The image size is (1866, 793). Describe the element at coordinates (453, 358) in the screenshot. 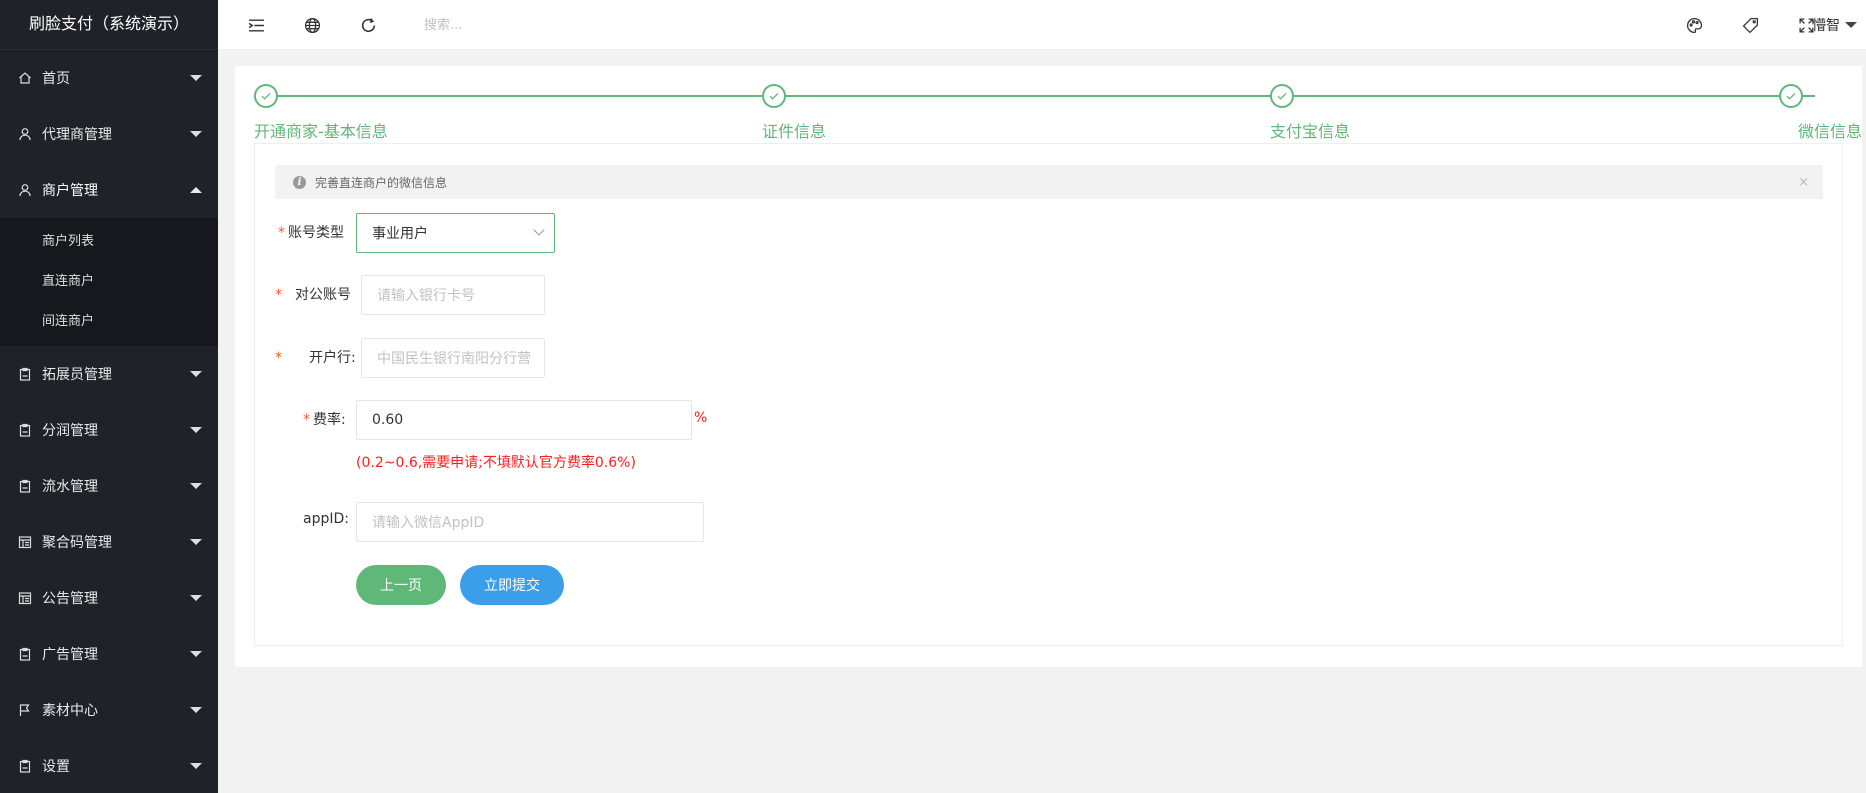

I see `bank-input: 中国民生银行南阳分行营` at that location.